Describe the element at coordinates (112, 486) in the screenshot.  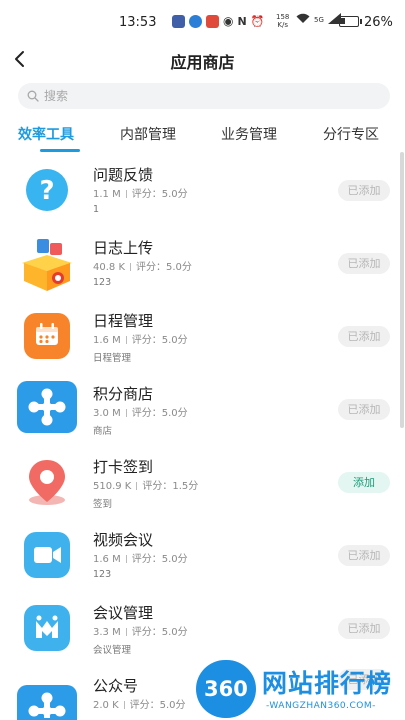
I see `app-size: 510.9 K` at that location.